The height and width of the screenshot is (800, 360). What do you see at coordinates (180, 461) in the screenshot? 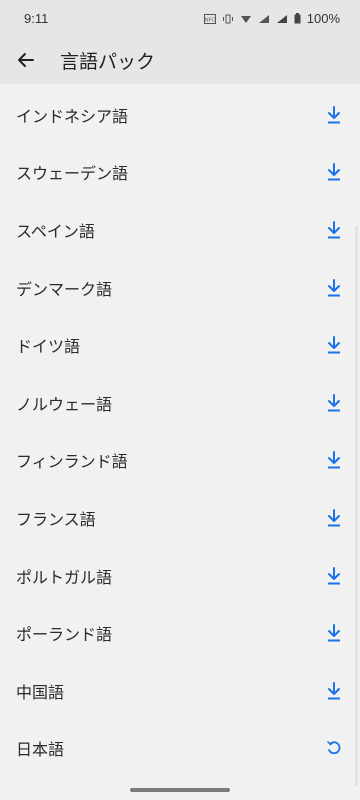
I see `language-item-finnish: フィンランド語` at bounding box center [180, 461].